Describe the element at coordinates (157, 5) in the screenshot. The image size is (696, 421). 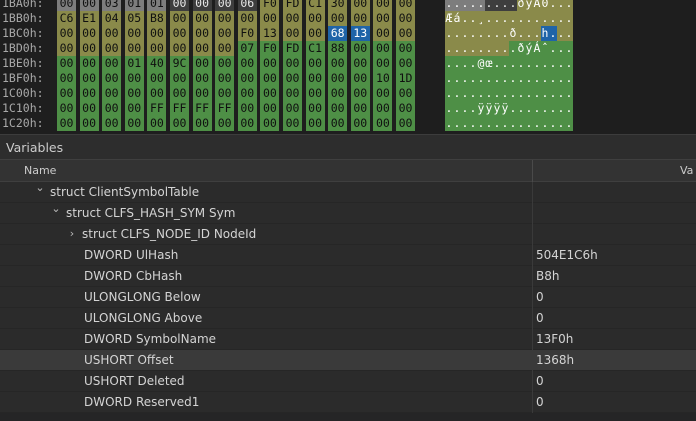
I see `hex-byte: 01` at that location.